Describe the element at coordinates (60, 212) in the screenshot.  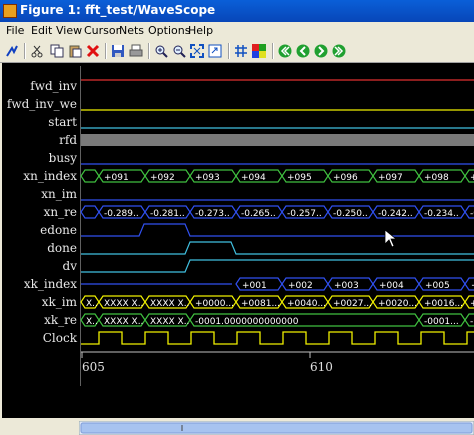
I see `signal-name-xn-re: xn_re` at that location.